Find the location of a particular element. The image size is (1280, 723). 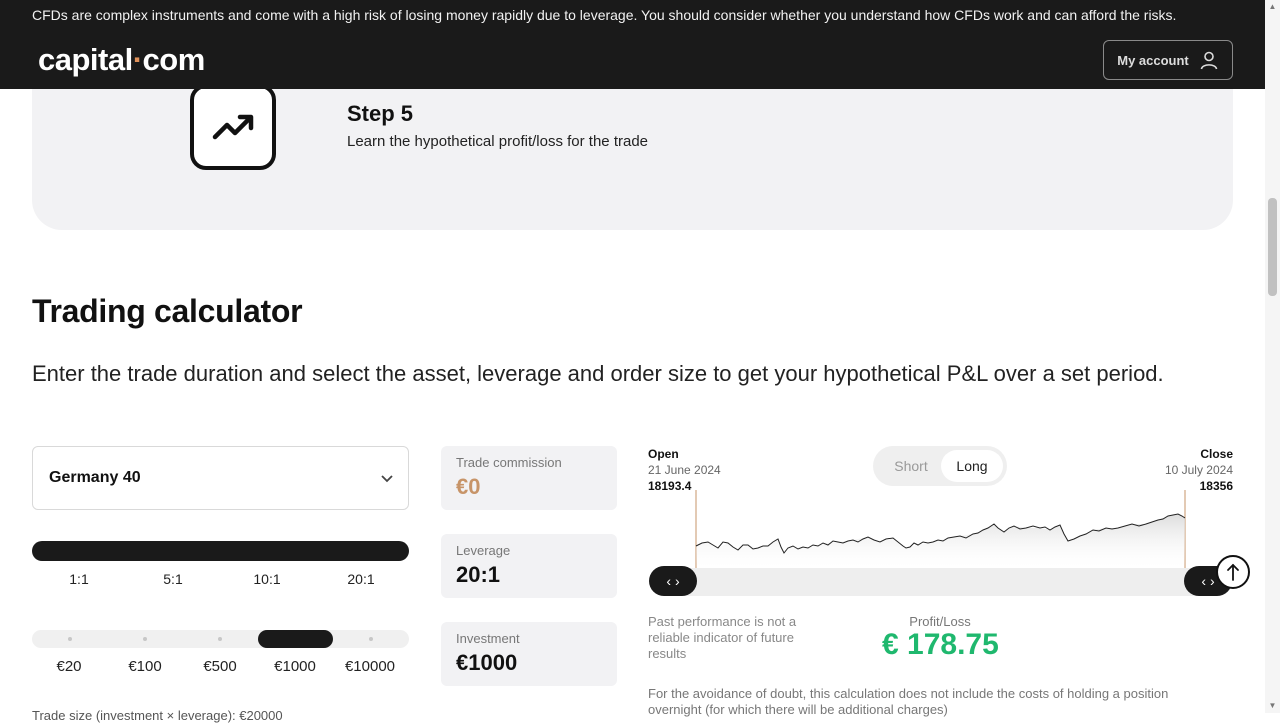

scroll-down-arrow-icon: ▼ is located at coordinates (1272, 705).